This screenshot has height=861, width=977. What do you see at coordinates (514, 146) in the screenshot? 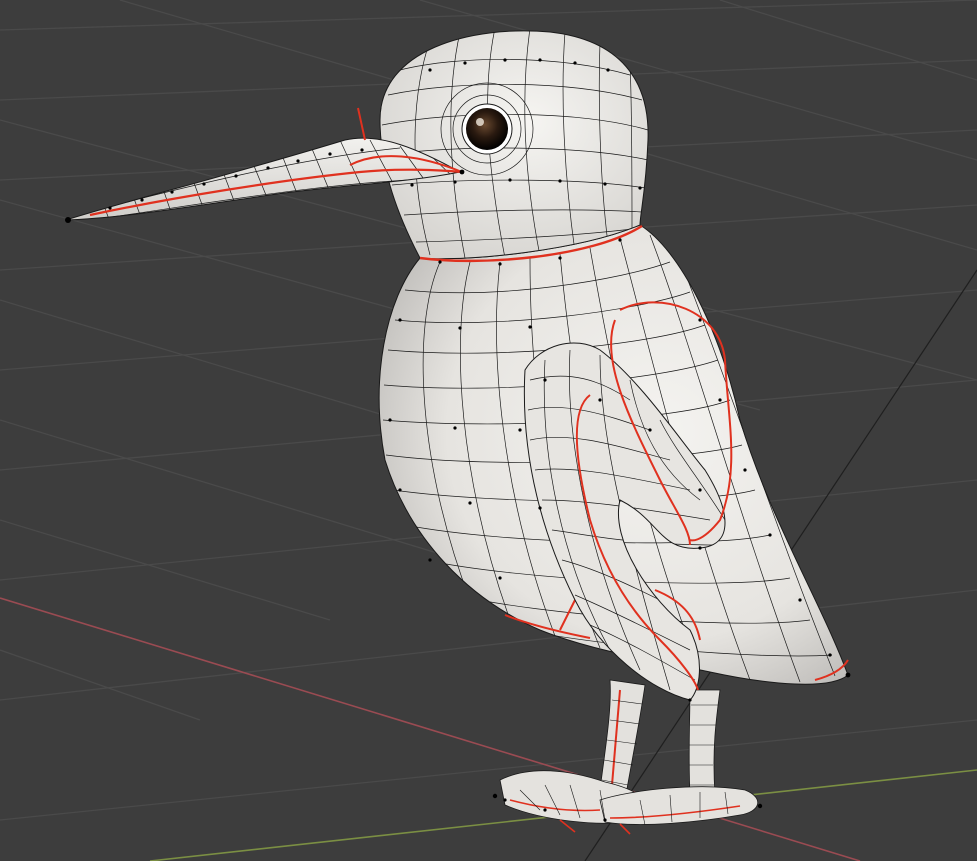
I see `bird-head` at bounding box center [514, 146].